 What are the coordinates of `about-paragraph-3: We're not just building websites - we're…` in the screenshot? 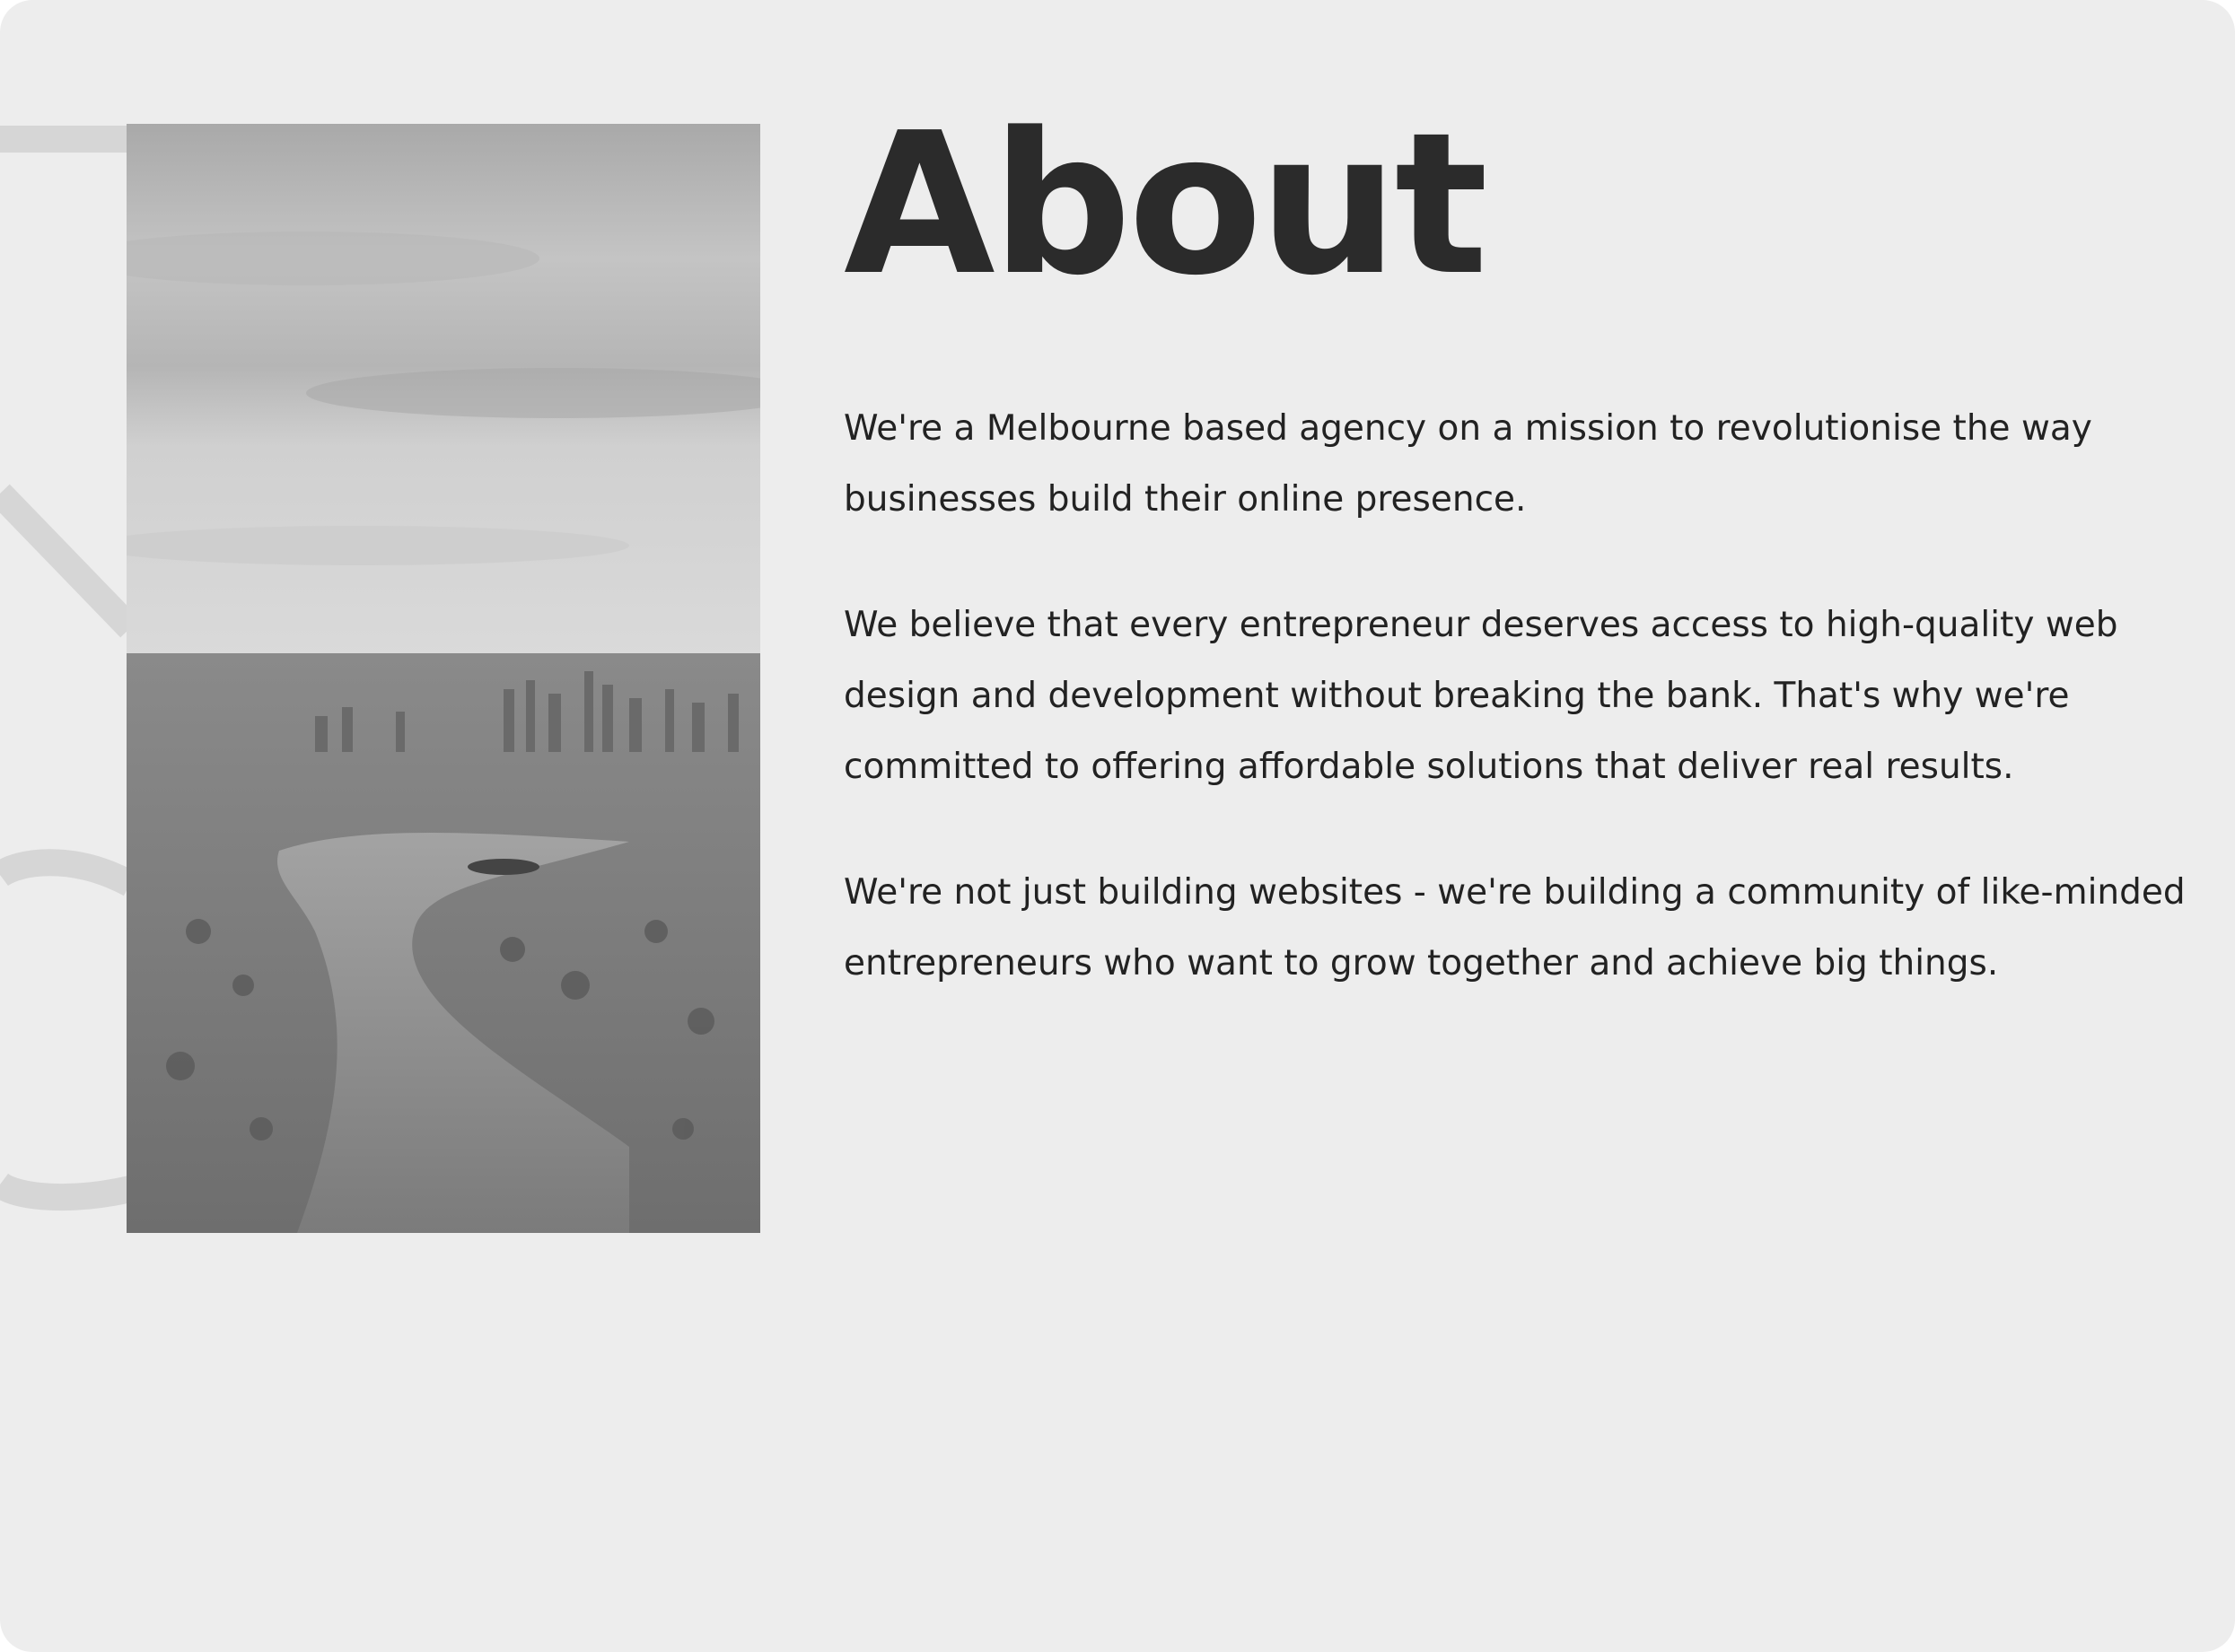 It's located at (1515, 927).